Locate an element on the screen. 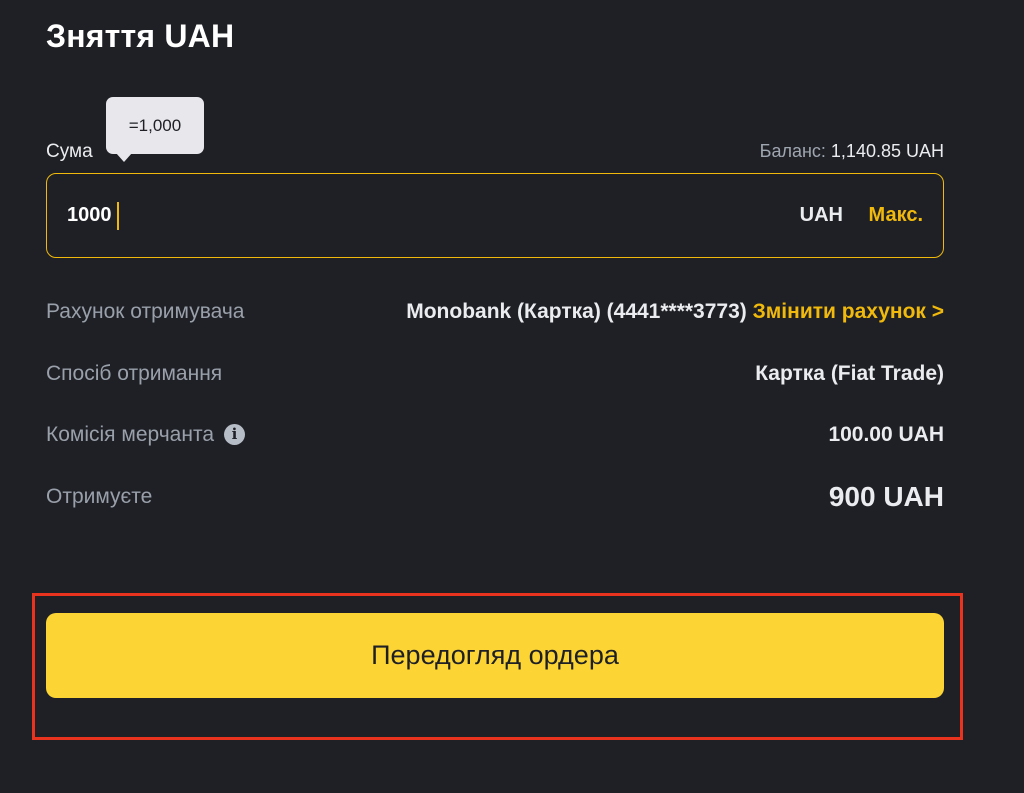 The width and height of the screenshot is (1024, 793). preview-order-button: Передогляд ордера is located at coordinates (495, 655).